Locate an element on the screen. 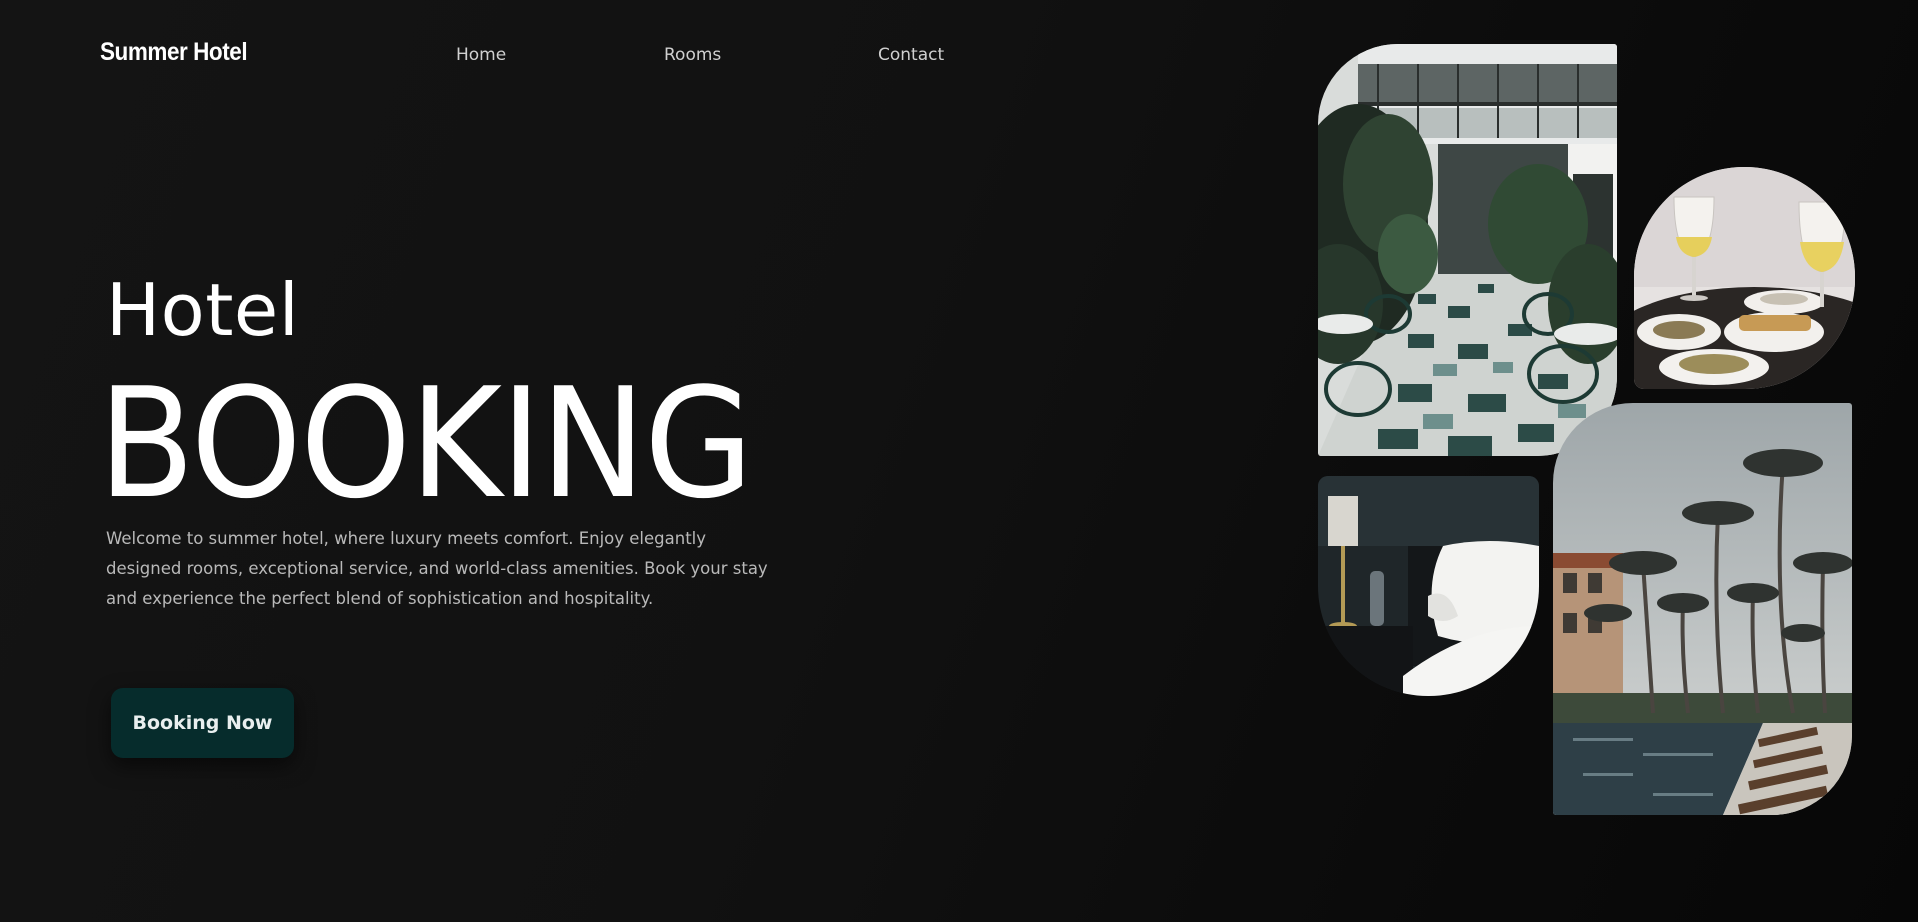 The height and width of the screenshot is (922, 1918). hero-title-large: BOOKING is located at coordinates (426, 443).